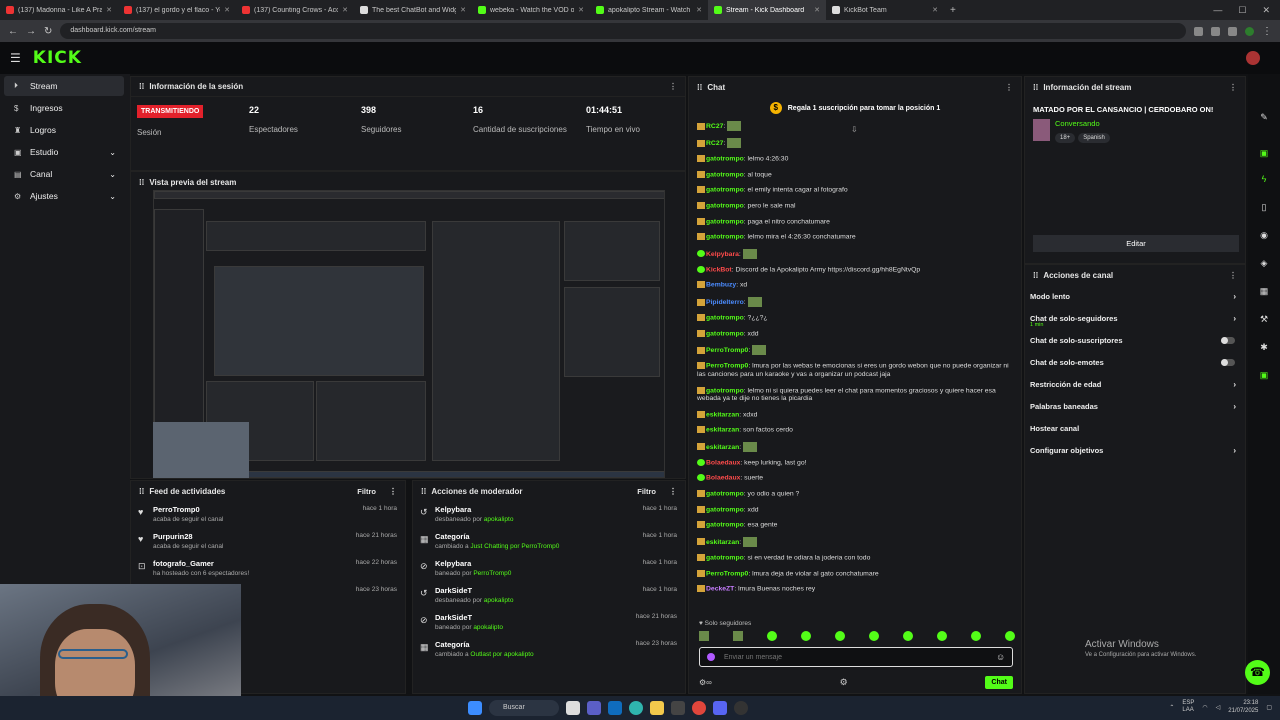 This screenshot has width=1280, height=720. What do you see at coordinates (678, 708) in the screenshot?
I see `store-icon` at bounding box center [678, 708].